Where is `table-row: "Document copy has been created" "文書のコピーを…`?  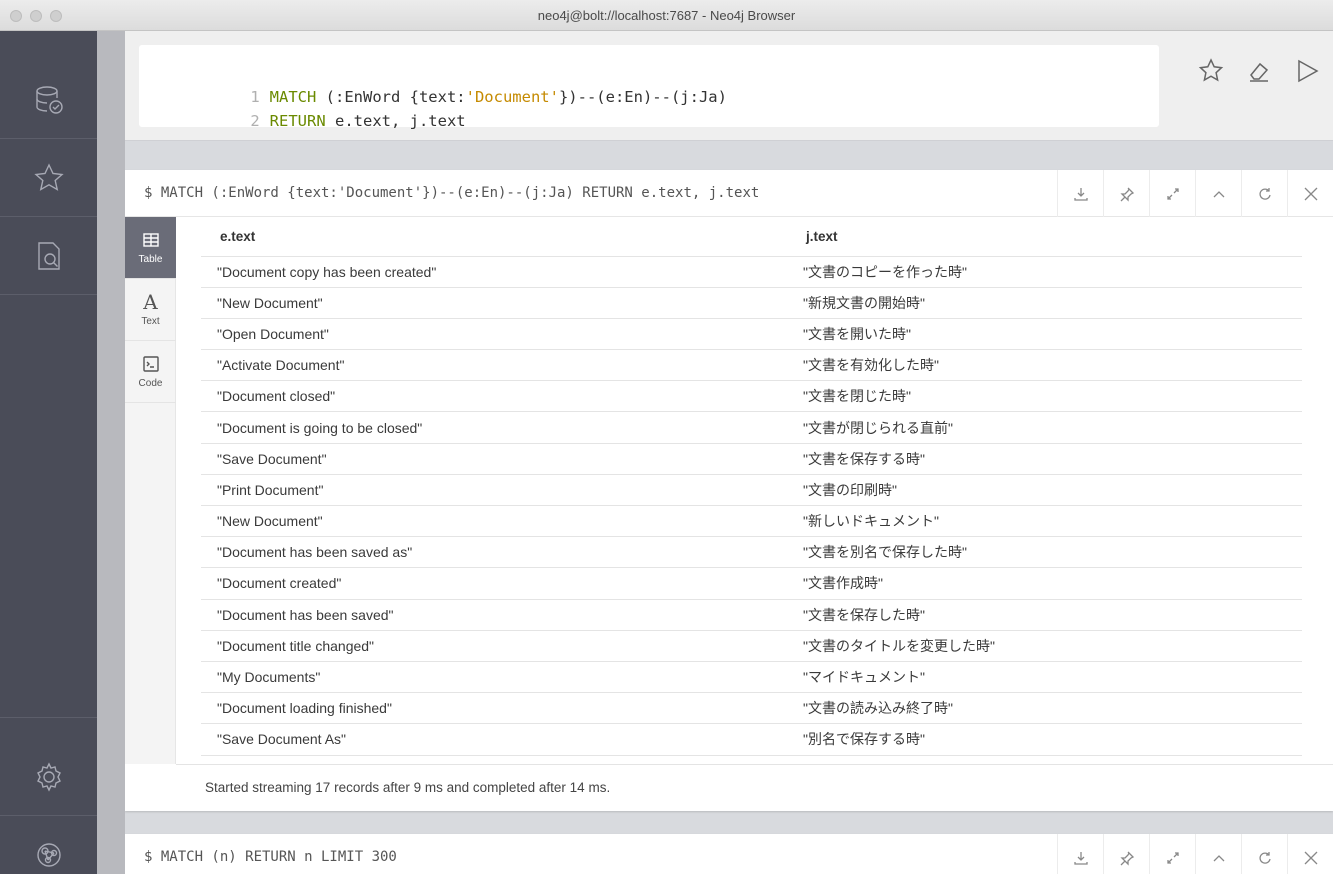
table-row: "Document copy has been created" "文書のコピーを… is located at coordinates (751, 272).